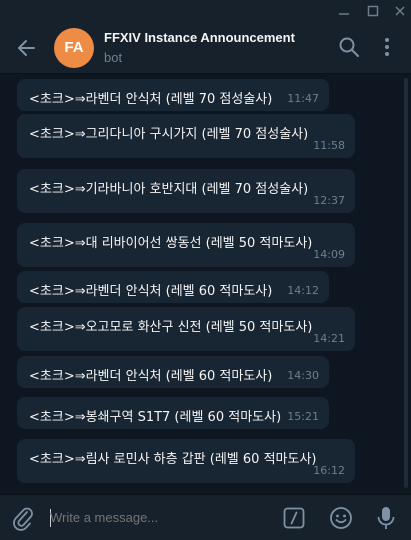  I want to click on maximize-icon, so click(373, 11).